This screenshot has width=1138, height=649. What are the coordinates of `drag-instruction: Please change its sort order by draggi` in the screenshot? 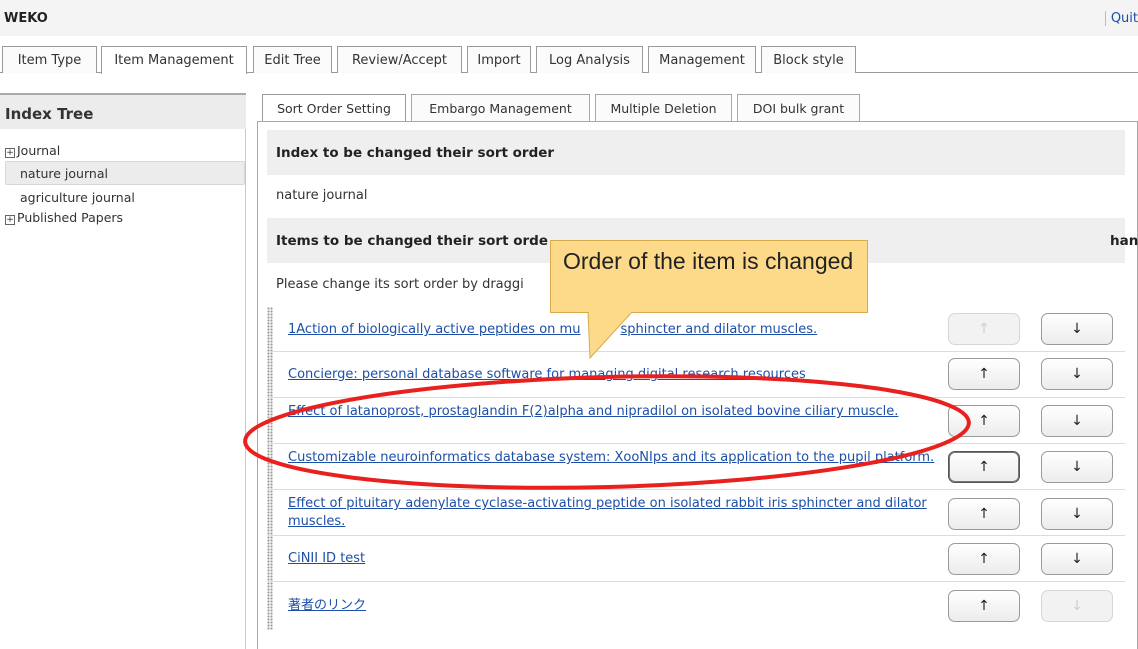 It's located at (400, 284).